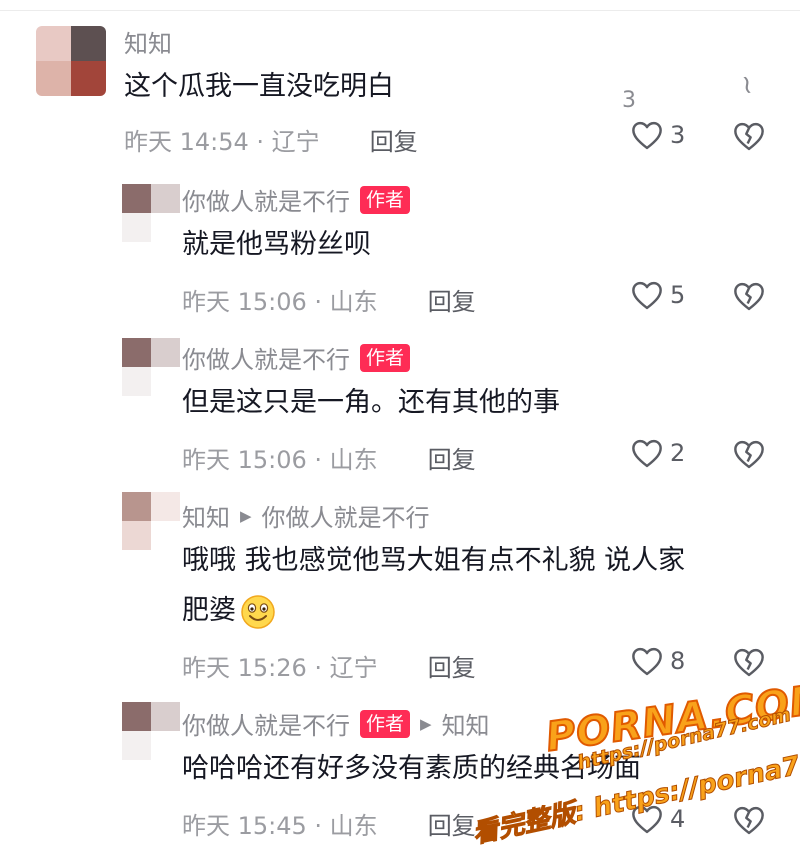 The height and width of the screenshot is (857, 800). What do you see at coordinates (280, 826) in the screenshot?
I see `comment-timestamp: 昨天 15:45 · 山东` at bounding box center [280, 826].